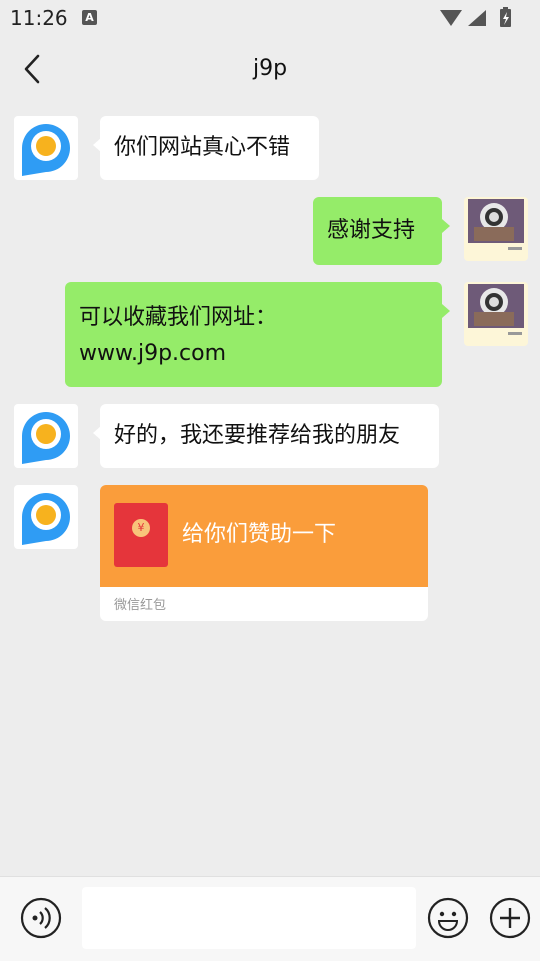 The height and width of the screenshot is (961, 540). I want to click on cell-signal-icon, so click(477, 18).